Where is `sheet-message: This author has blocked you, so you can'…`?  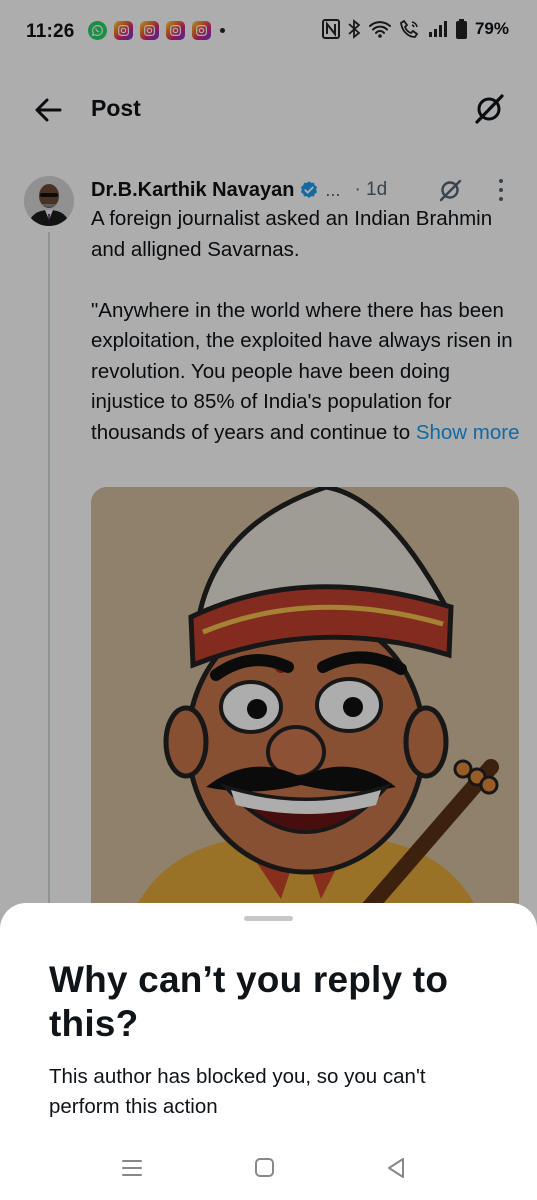
sheet-message: This author has blocked you, so you can'… is located at coordinates (237, 1091).